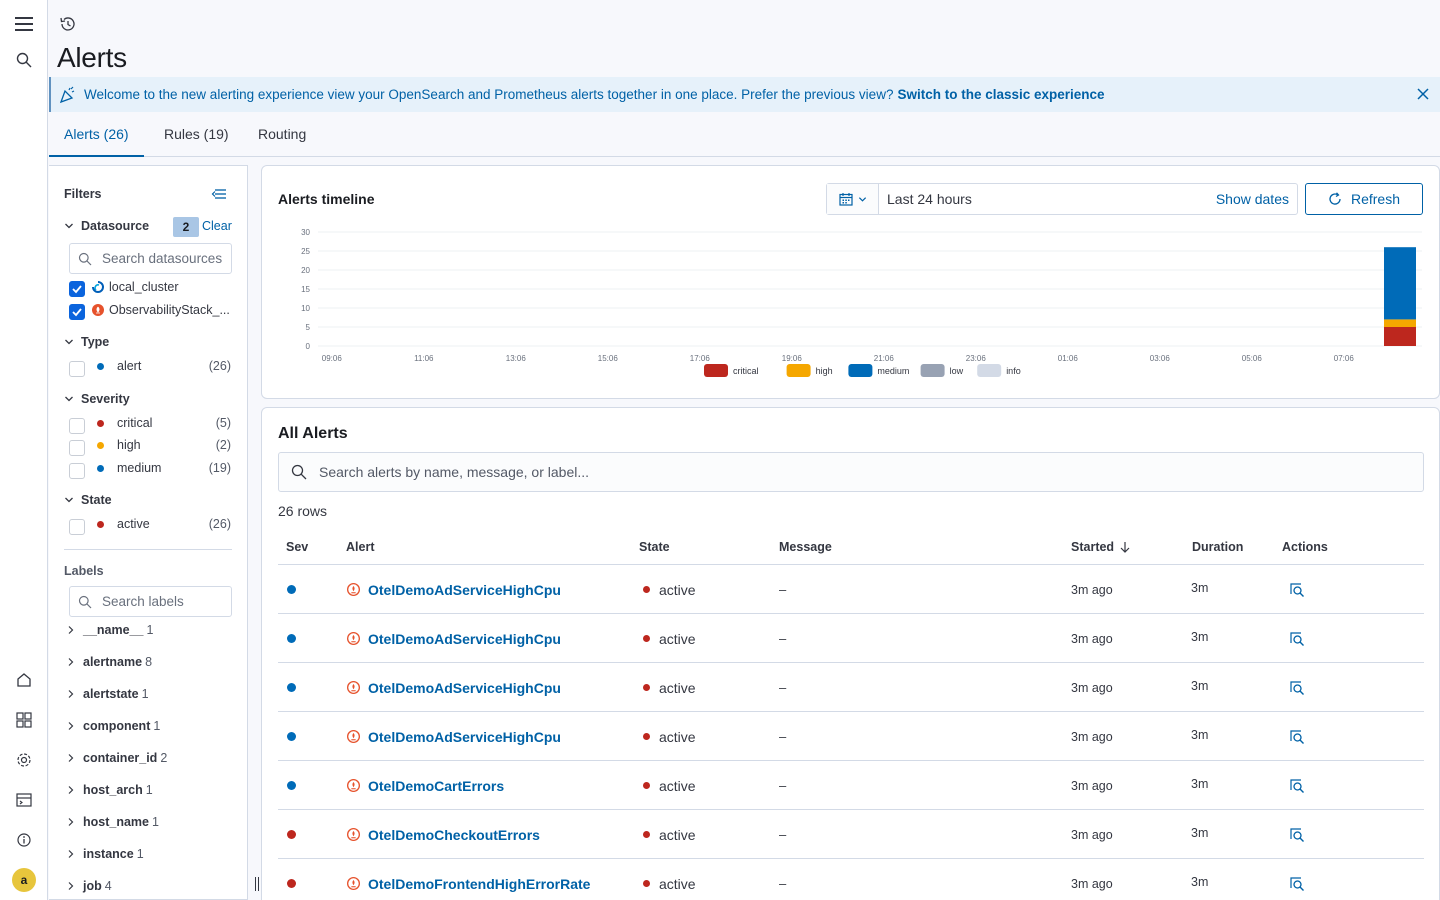 This screenshot has width=1440, height=900. What do you see at coordinates (24, 800) in the screenshot?
I see `console-icon` at bounding box center [24, 800].